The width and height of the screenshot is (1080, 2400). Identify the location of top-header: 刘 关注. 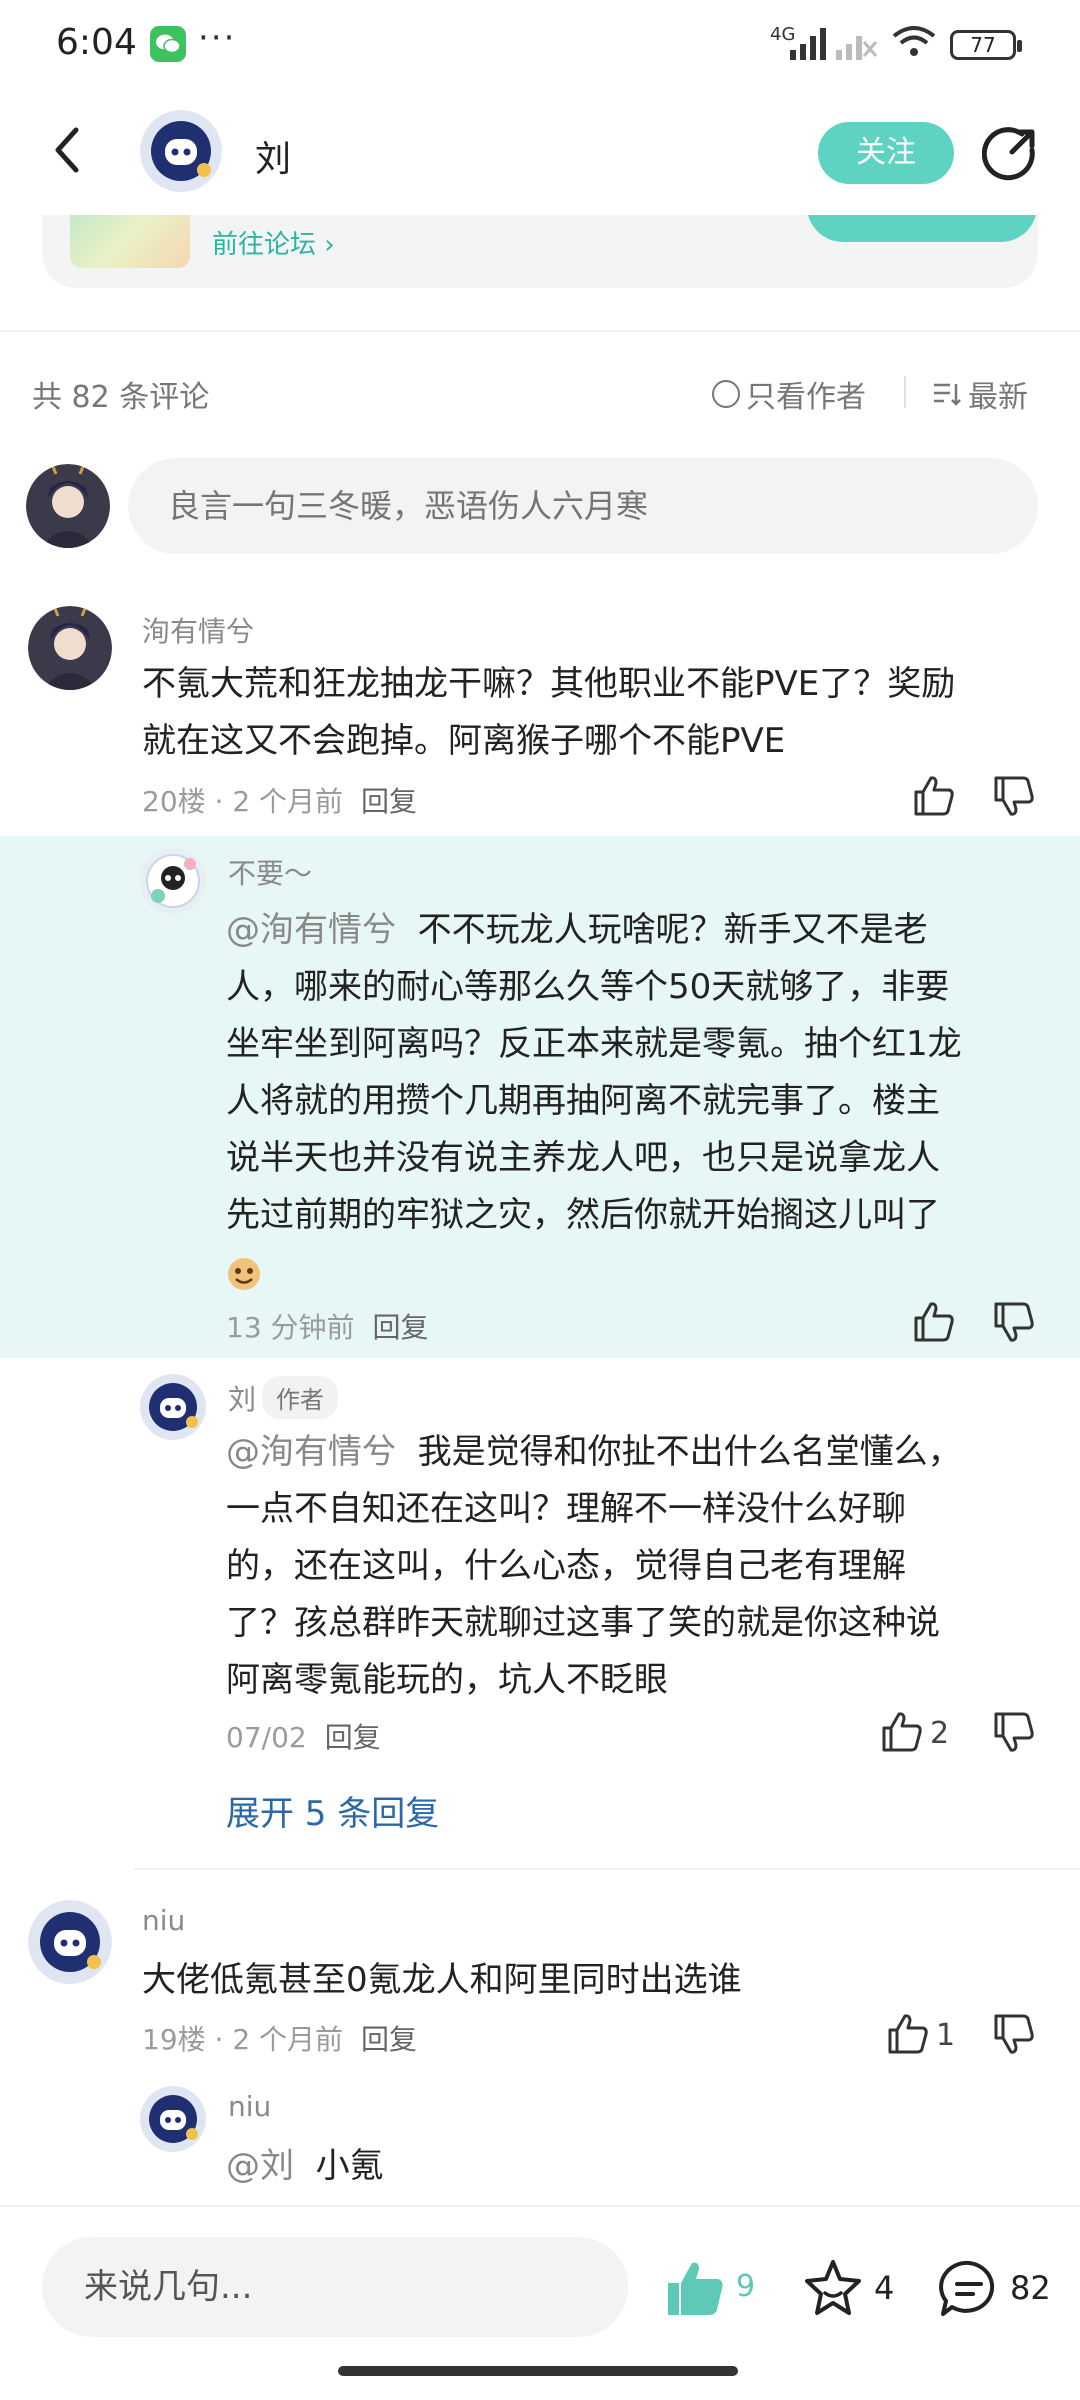
(540, 152).